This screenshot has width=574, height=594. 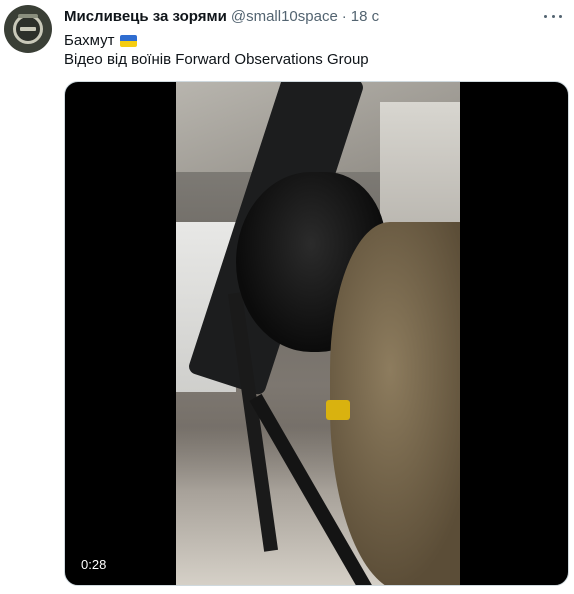 I want to click on tweet-text-line-1: Бахмут, so click(x=100, y=41).